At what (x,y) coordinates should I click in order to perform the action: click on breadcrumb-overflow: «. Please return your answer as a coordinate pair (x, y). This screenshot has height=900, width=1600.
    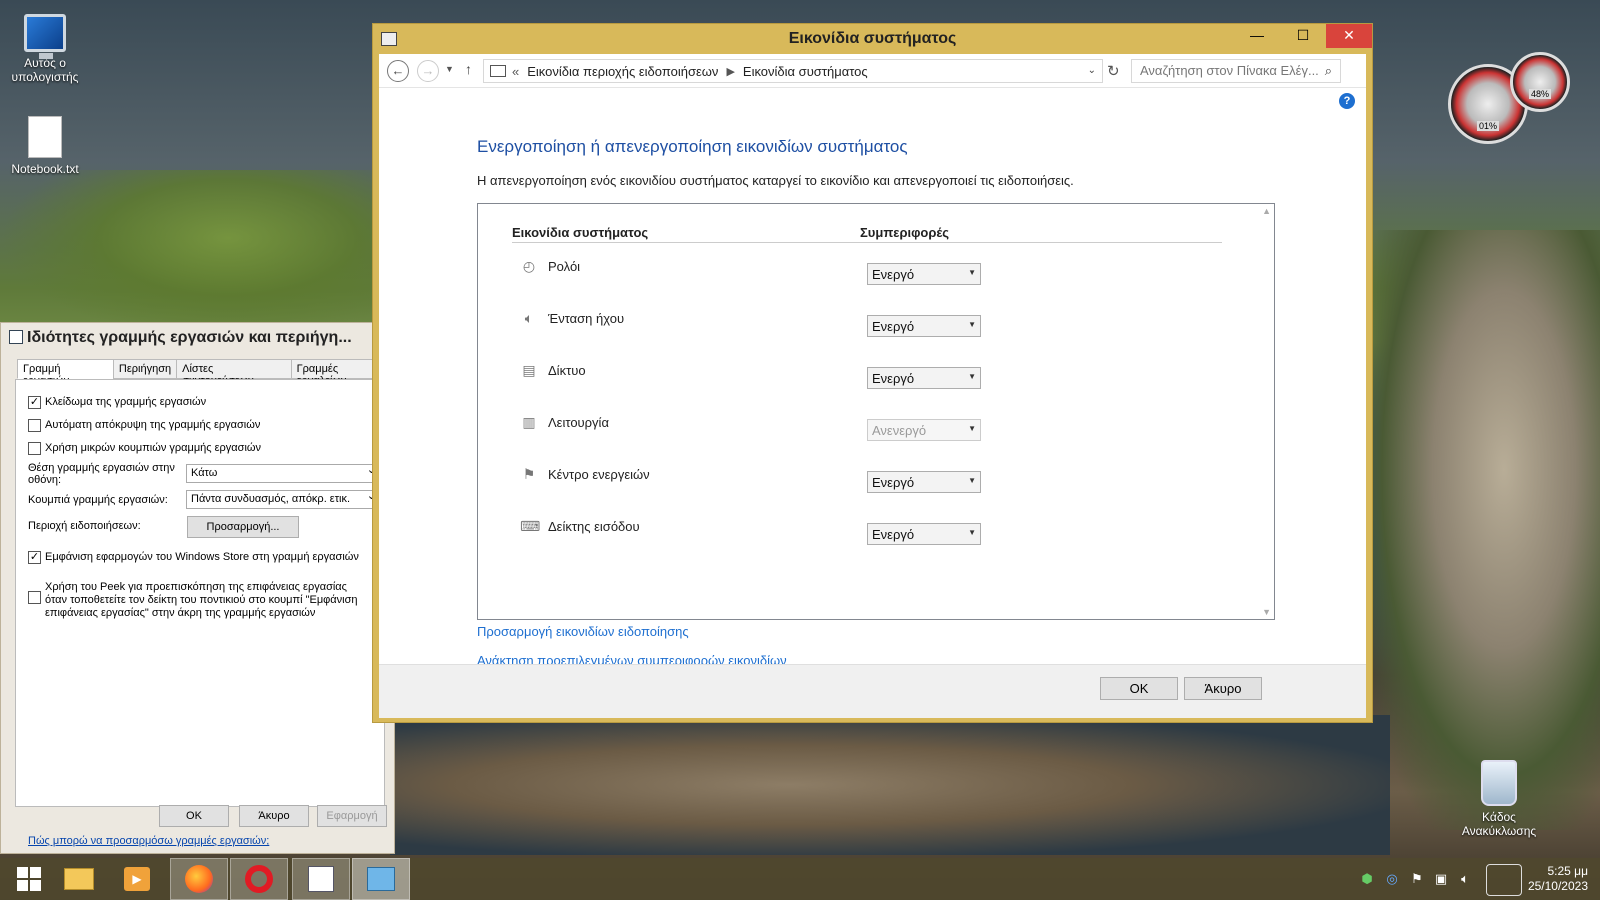
    Looking at the image, I should click on (515, 71).